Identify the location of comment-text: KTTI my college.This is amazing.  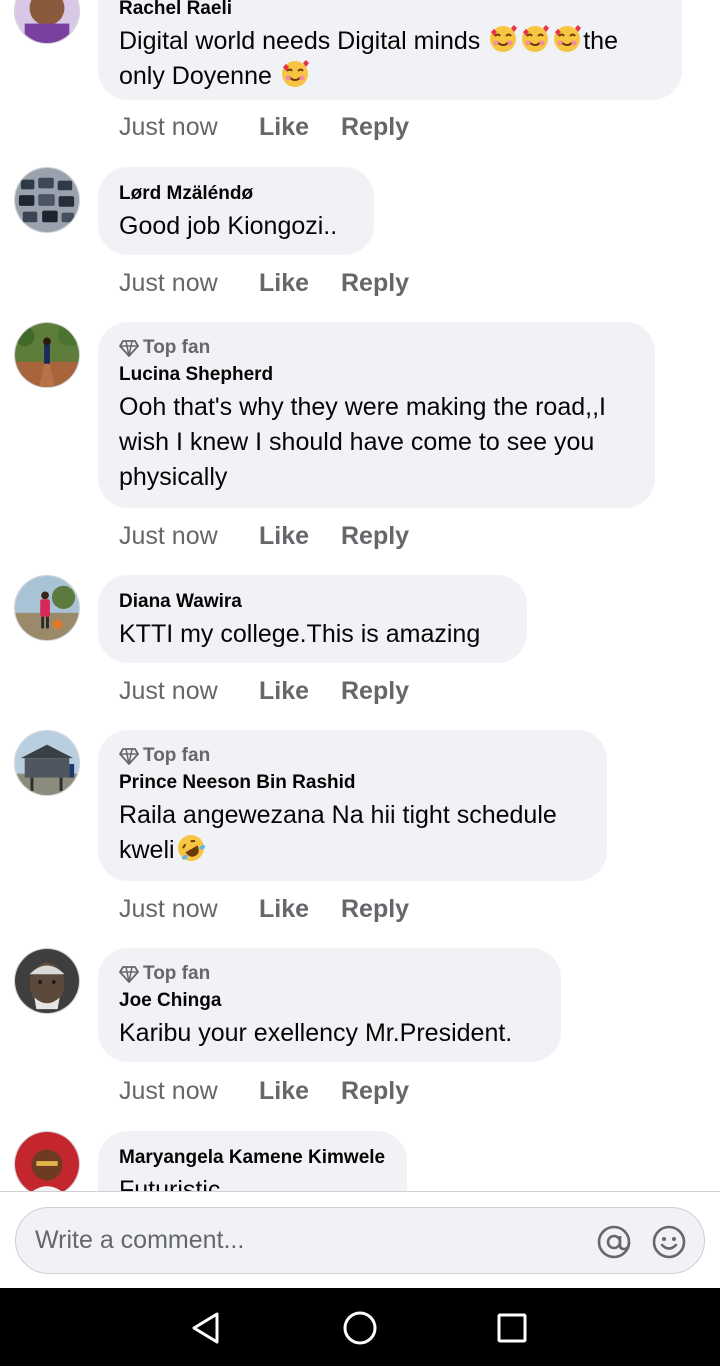
(300, 634).